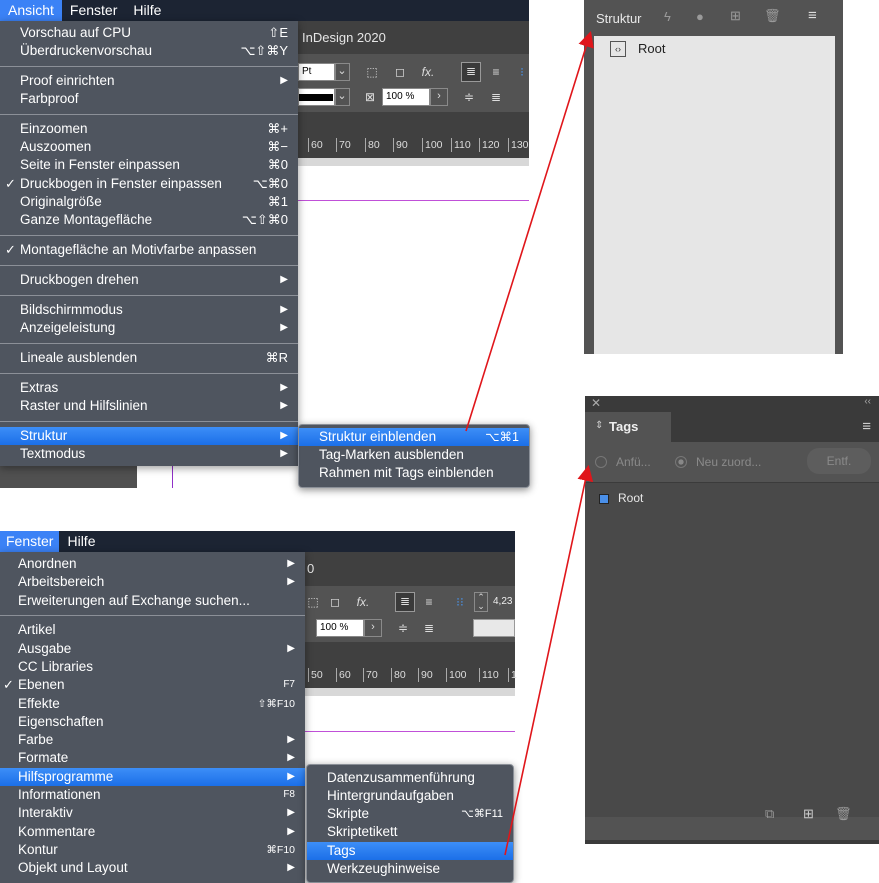 The height and width of the screenshot is (883, 879). I want to click on radio-anfuegen, so click(601, 462).